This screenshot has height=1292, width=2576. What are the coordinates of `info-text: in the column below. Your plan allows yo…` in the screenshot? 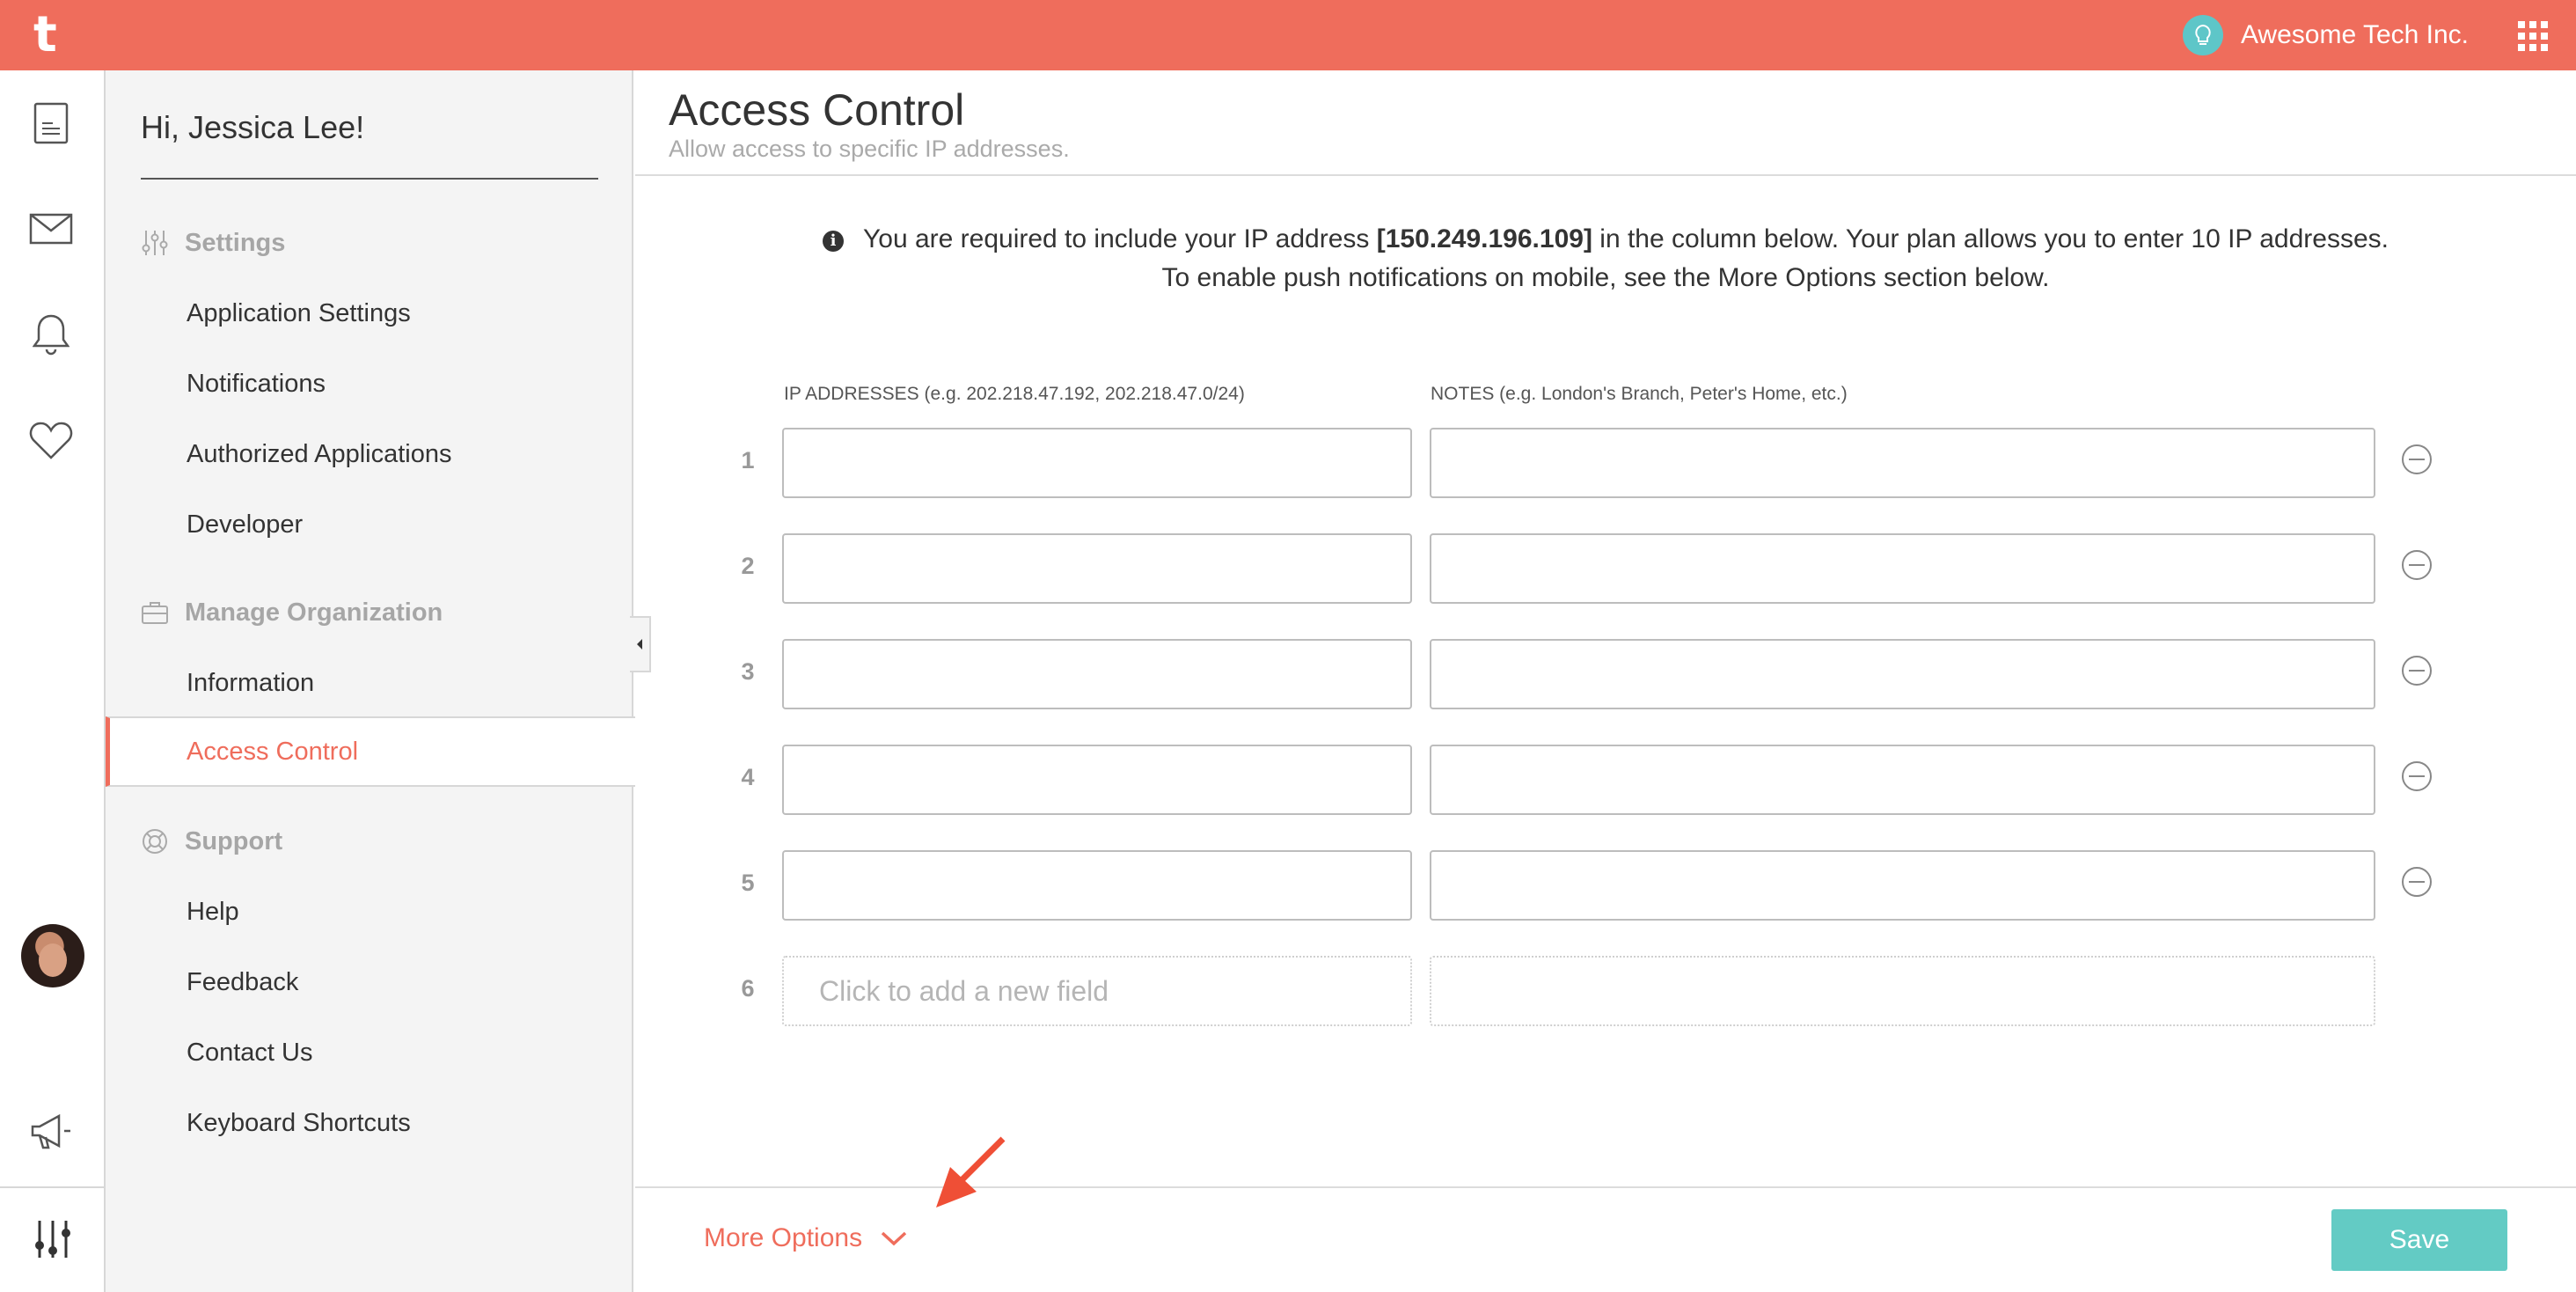 It's located at (1994, 238).